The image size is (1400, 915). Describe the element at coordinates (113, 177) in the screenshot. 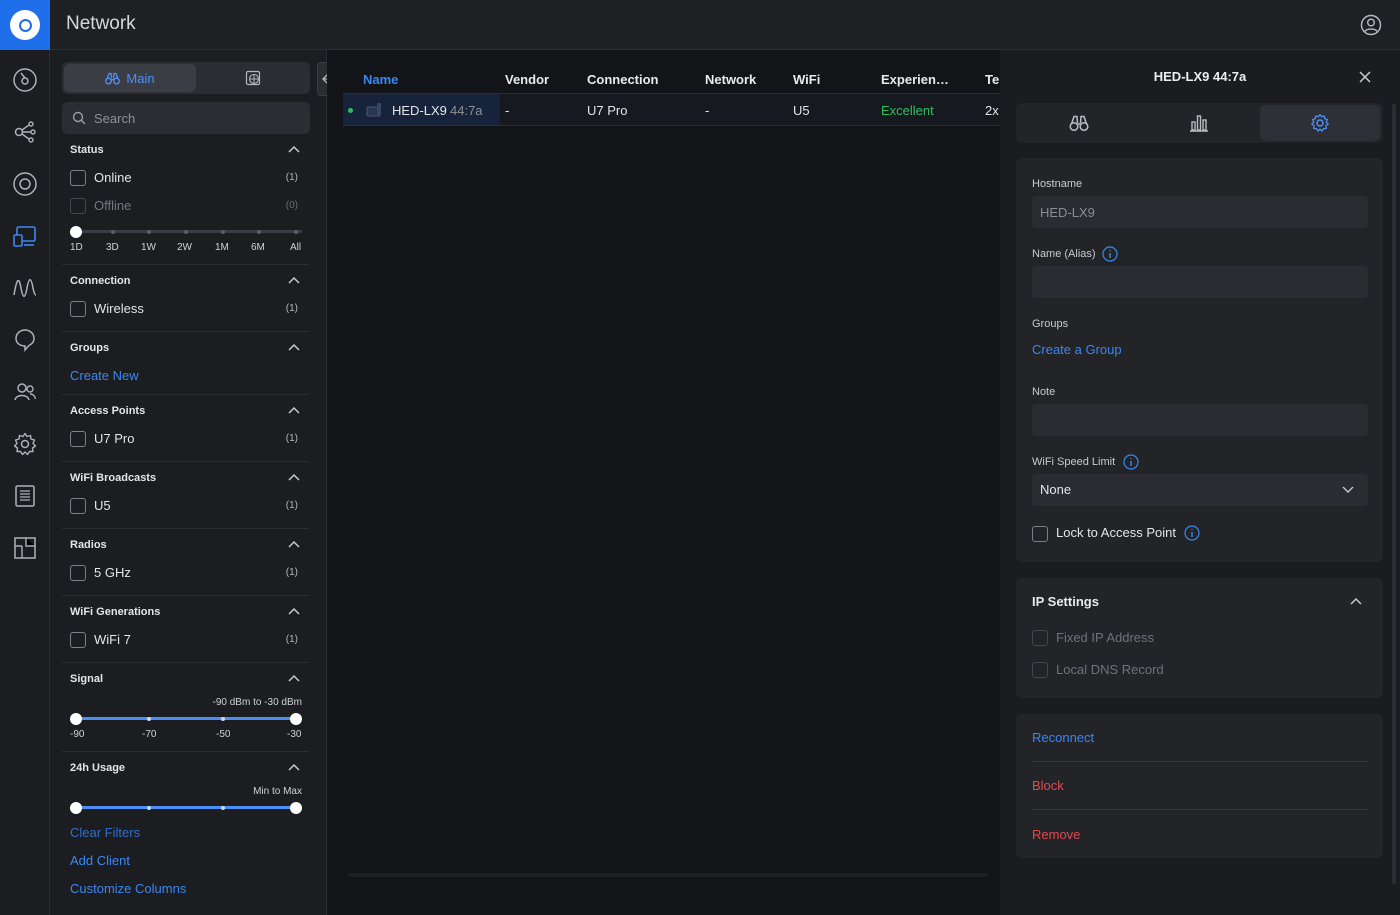

I see `online-label: Online` at that location.